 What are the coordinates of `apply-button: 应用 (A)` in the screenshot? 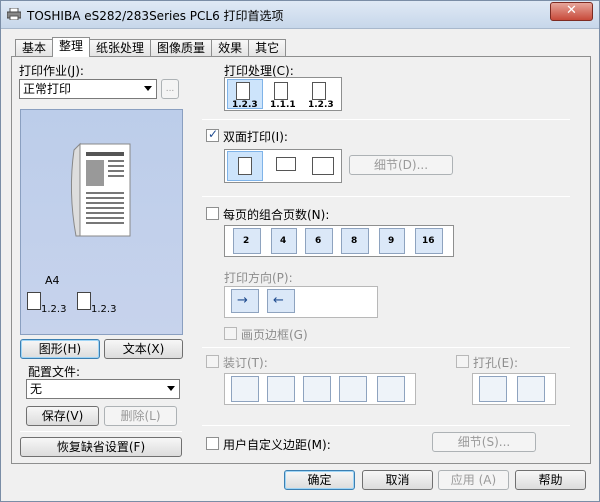 It's located at (473, 480).